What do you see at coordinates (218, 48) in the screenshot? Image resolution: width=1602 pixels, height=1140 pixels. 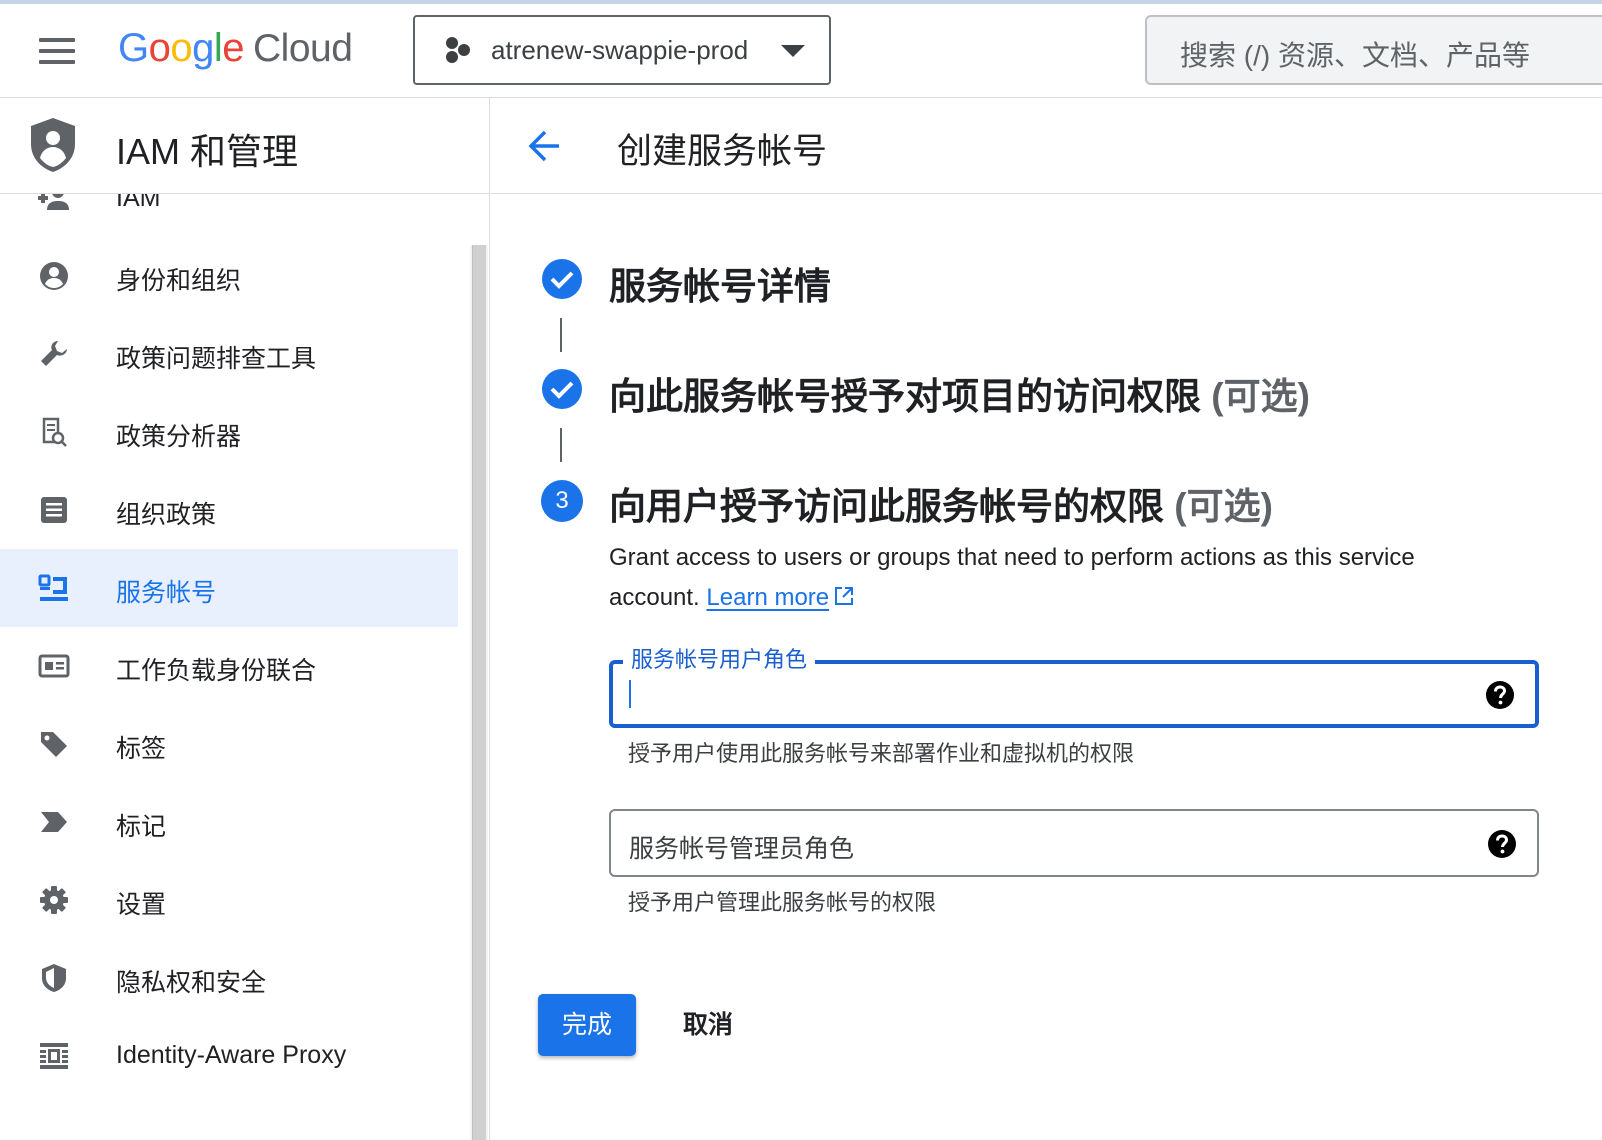 I see `logo-letter: l` at bounding box center [218, 48].